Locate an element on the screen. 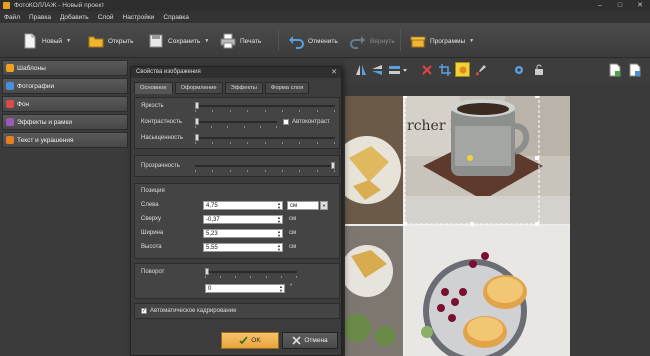 Image resolution: width=650 pixels, height=356 pixels. width-value: 5,23 is located at coordinates (212, 234).